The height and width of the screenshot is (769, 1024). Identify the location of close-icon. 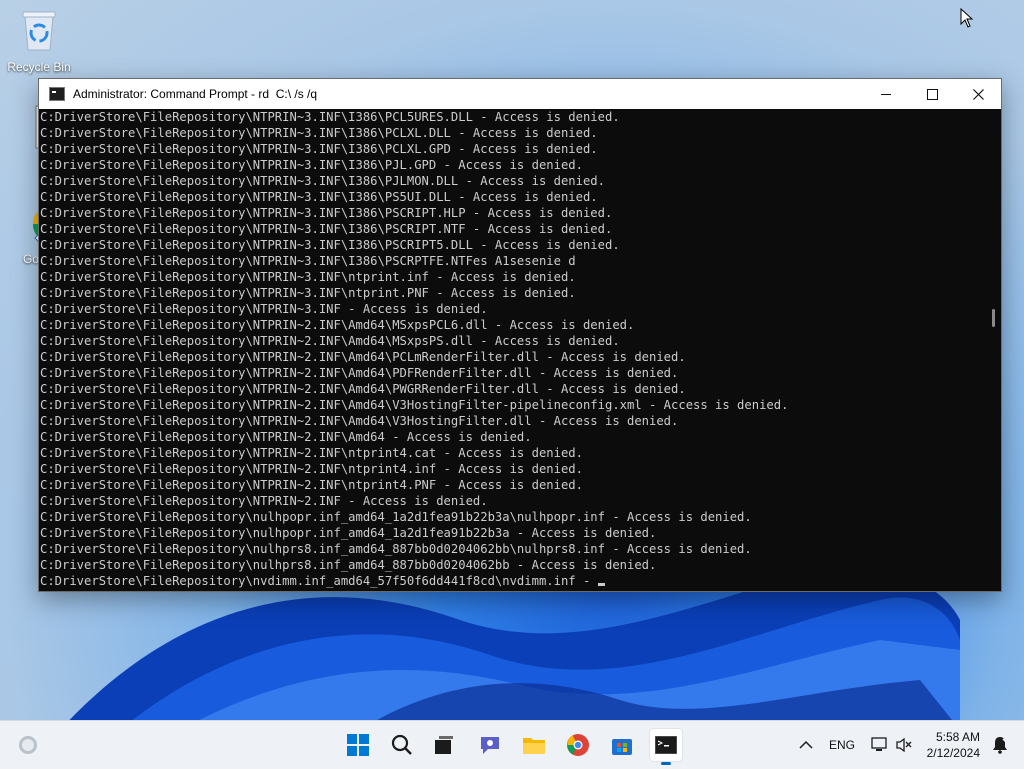
(978, 94).